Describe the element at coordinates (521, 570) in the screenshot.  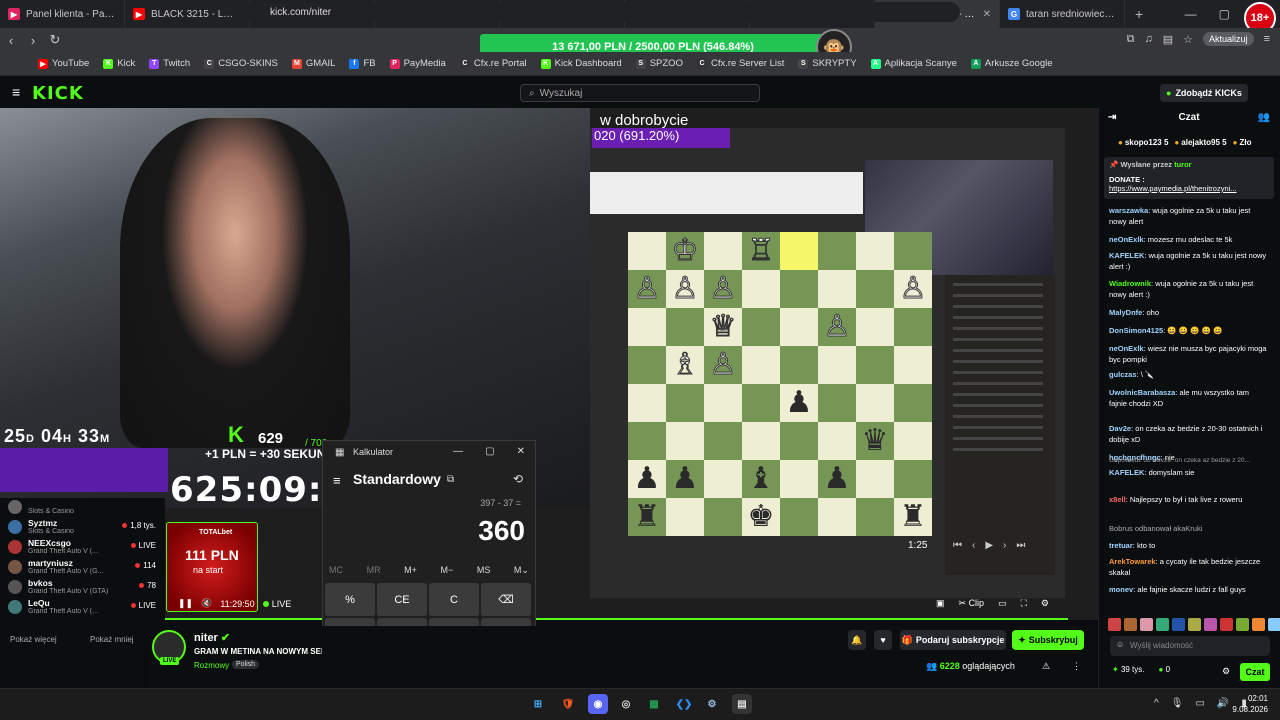
I see `memory-button: M⌄` at that location.